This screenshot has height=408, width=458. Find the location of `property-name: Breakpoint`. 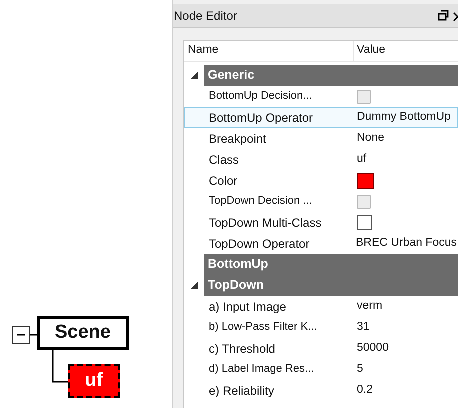

property-name: Breakpoint is located at coordinates (238, 139).